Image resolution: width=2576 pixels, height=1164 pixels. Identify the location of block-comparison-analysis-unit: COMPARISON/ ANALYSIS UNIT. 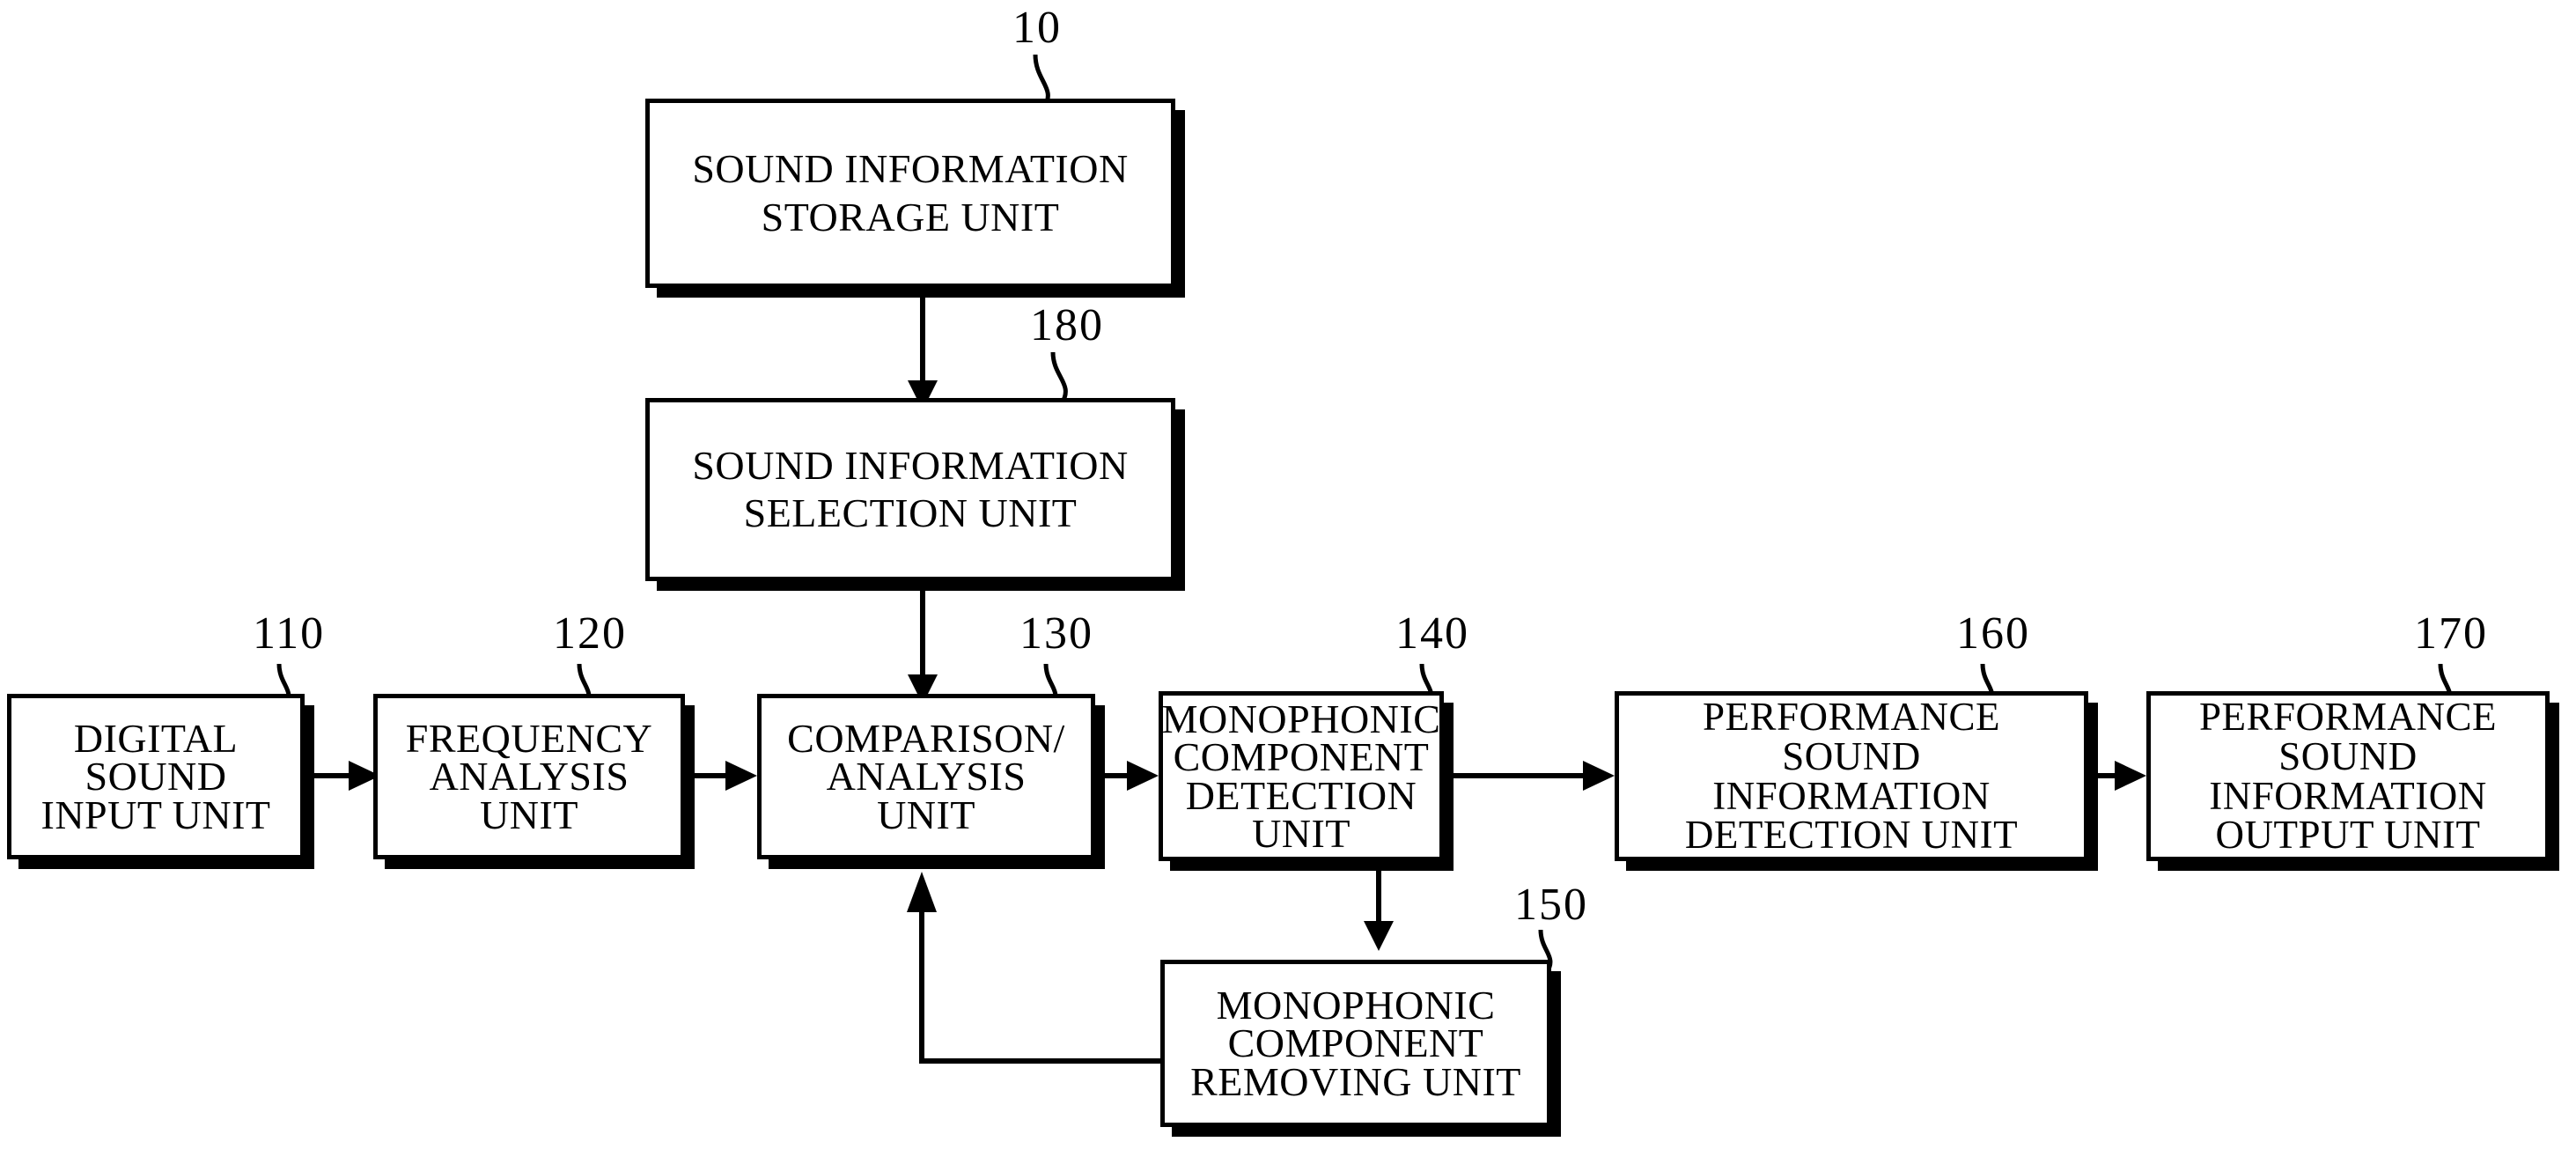
(926, 777).